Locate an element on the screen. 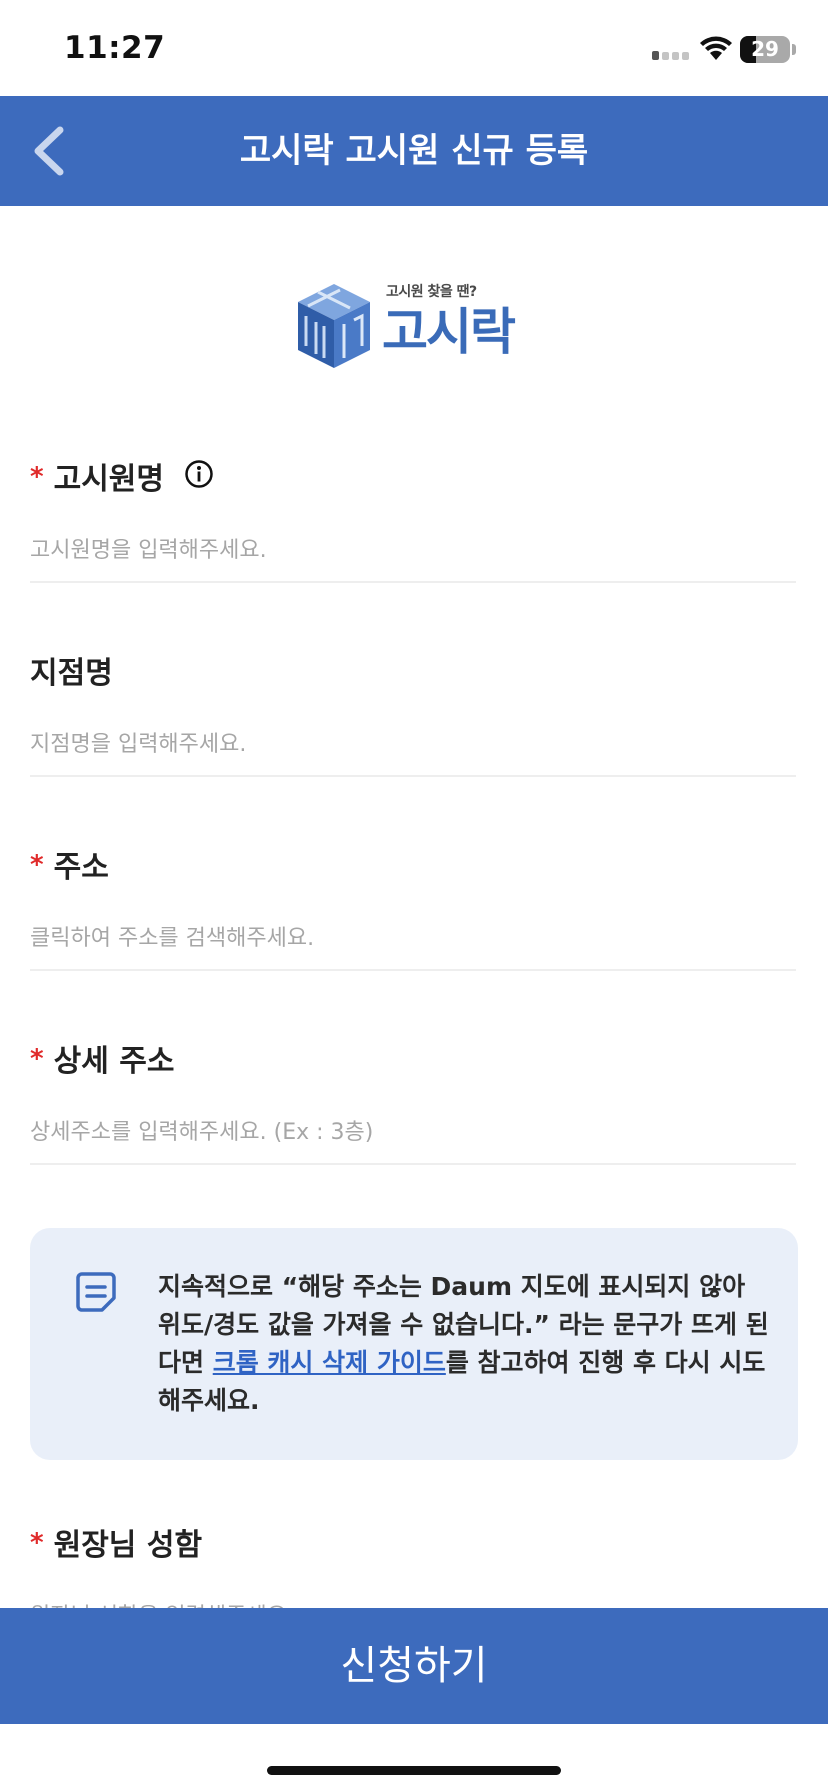 Image resolution: width=828 pixels, height=1792 pixels. goshiwon-name-input is located at coordinates (413, 550).